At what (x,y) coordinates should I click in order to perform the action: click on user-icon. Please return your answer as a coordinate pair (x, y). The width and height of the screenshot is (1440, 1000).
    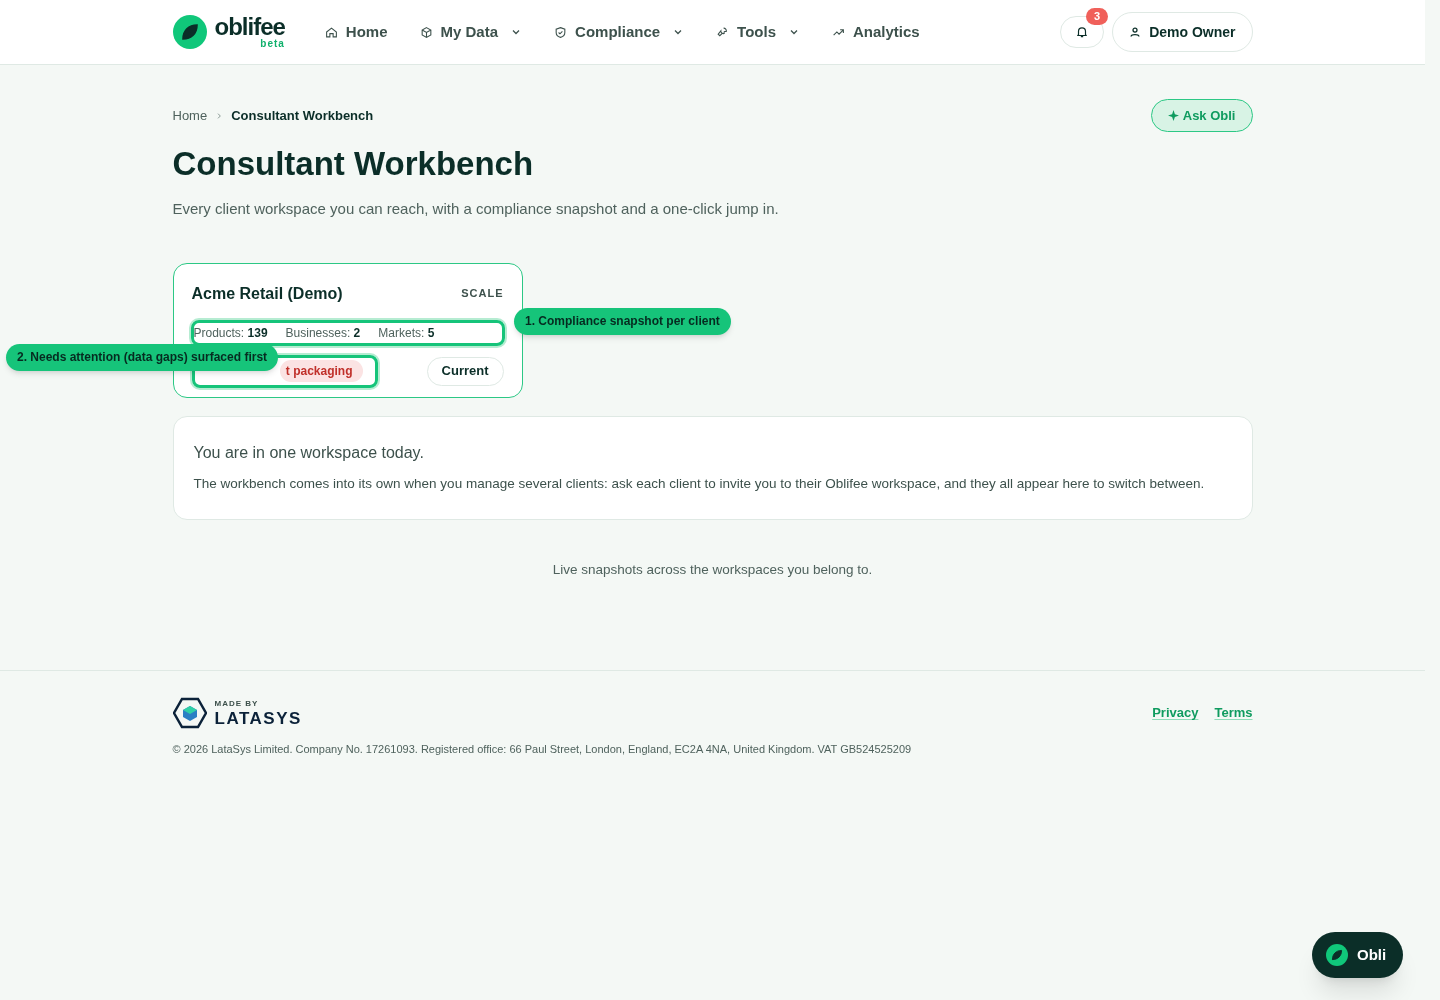
    Looking at the image, I should click on (1135, 32).